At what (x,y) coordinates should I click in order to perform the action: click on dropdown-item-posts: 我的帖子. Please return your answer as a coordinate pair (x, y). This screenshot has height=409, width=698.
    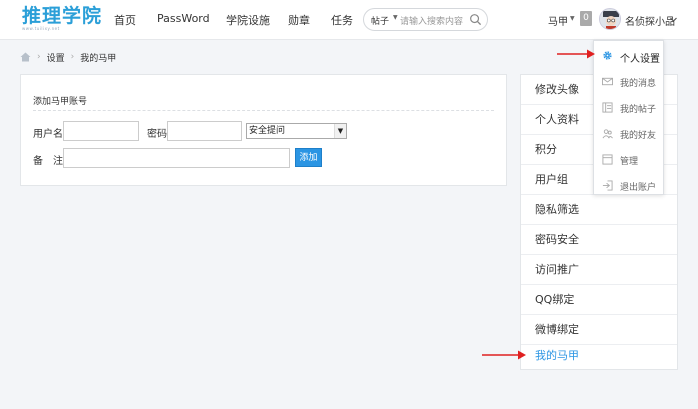
    Looking at the image, I should click on (628, 108).